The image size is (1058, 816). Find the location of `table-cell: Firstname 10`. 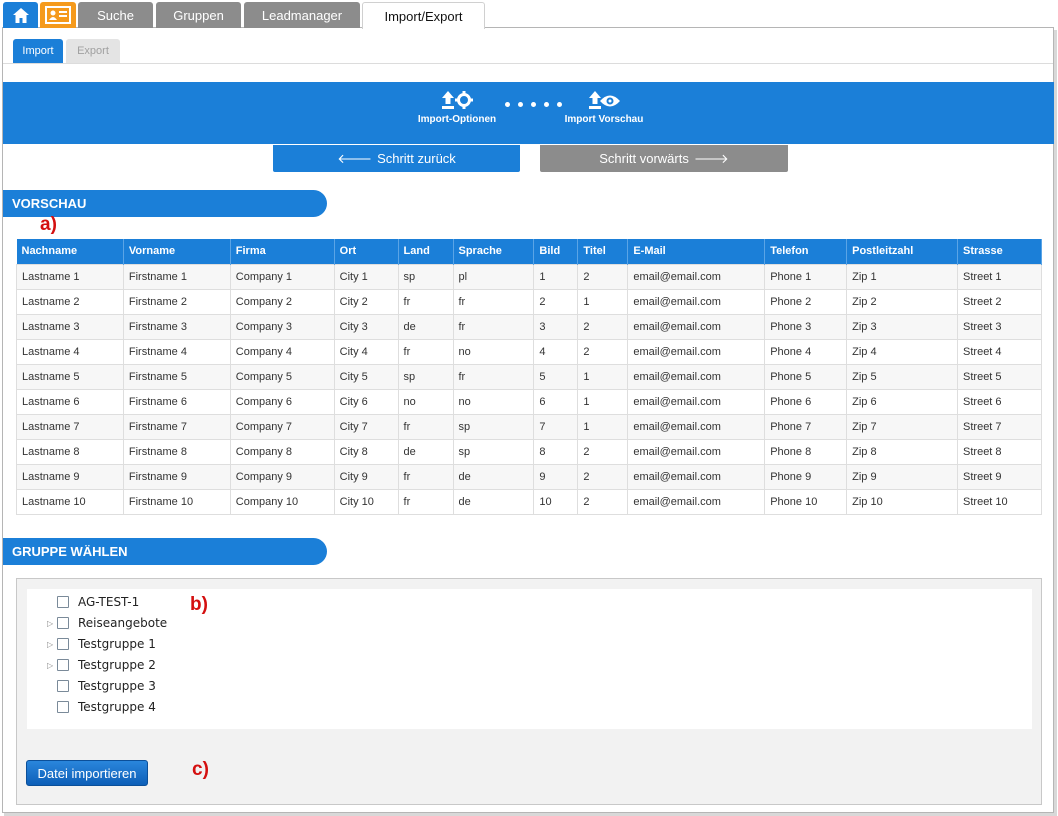

table-cell: Firstname 10 is located at coordinates (176, 501).